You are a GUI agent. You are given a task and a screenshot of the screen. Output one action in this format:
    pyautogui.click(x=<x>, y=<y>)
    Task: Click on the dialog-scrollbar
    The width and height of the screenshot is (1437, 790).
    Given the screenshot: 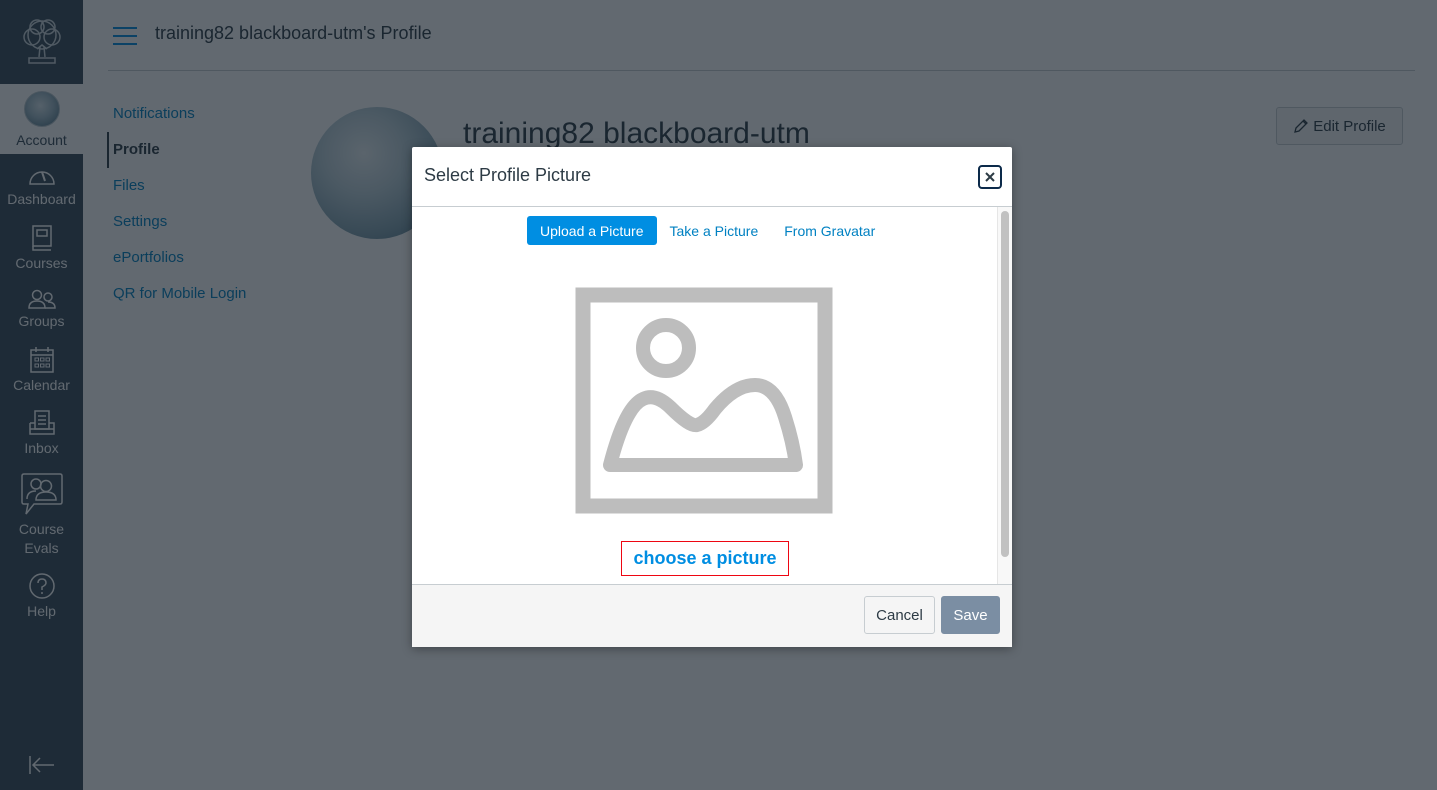 What is the action you would take?
    pyautogui.click(x=1004, y=395)
    